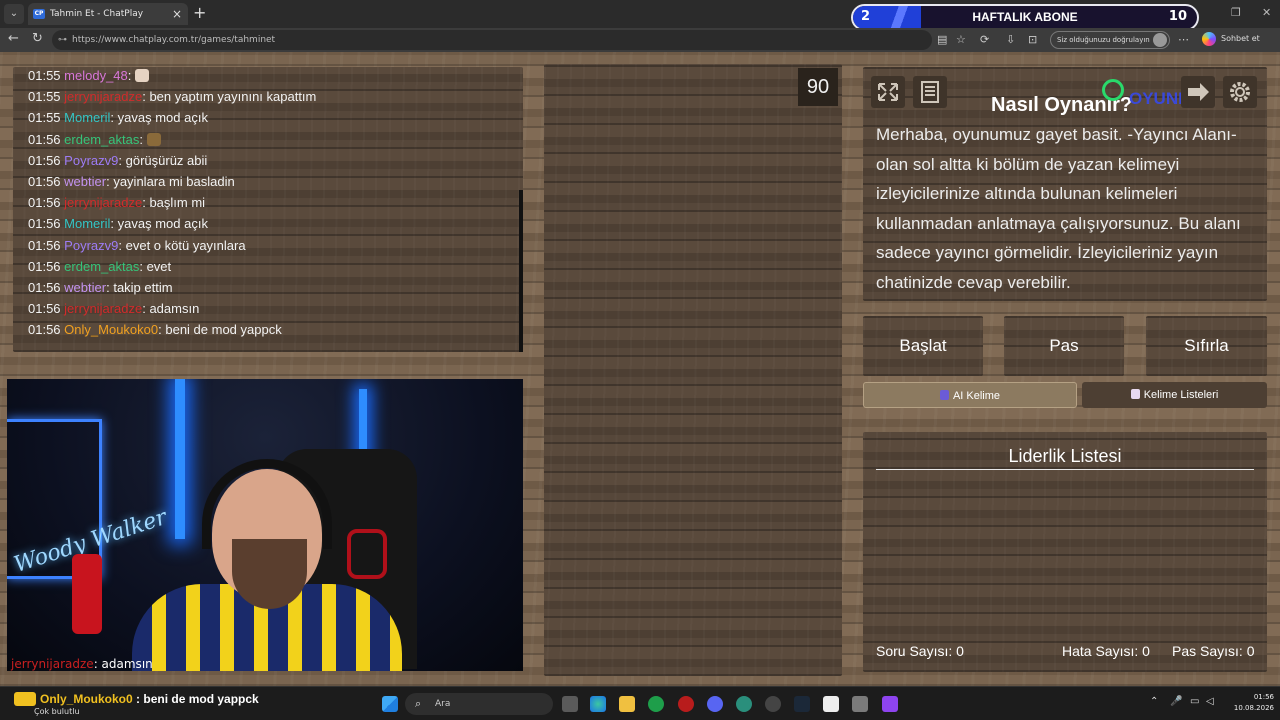 The image size is (1280, 720). What do you see at coordinates (1064, 346) in the screenshot?
I see `pass-button: Pas` at bounding box center [1064, 346].